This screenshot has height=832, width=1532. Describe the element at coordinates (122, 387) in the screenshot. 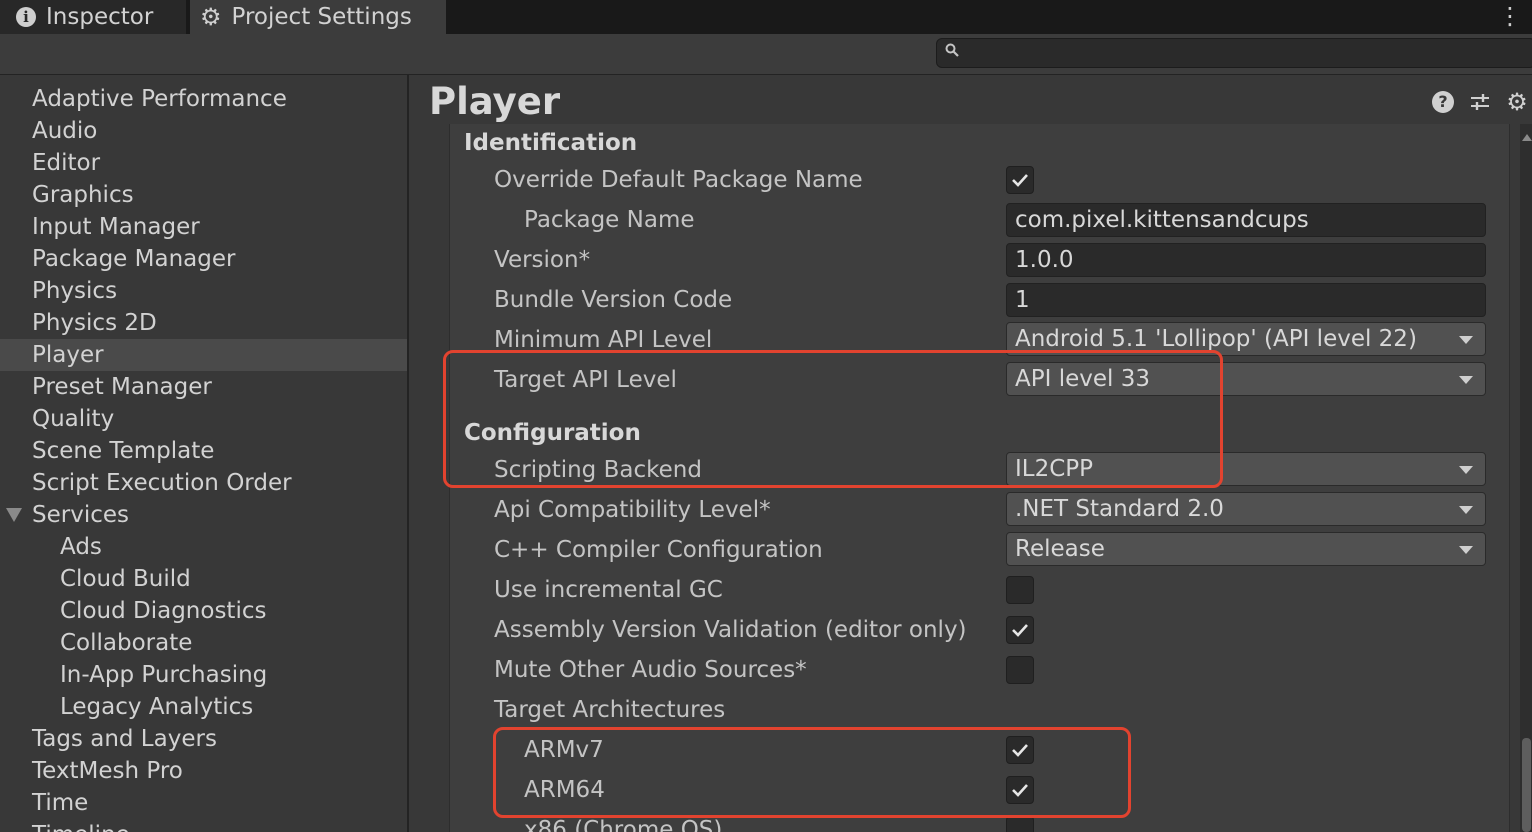

I see `sidebar-item-label: Preset Manager` at that location.